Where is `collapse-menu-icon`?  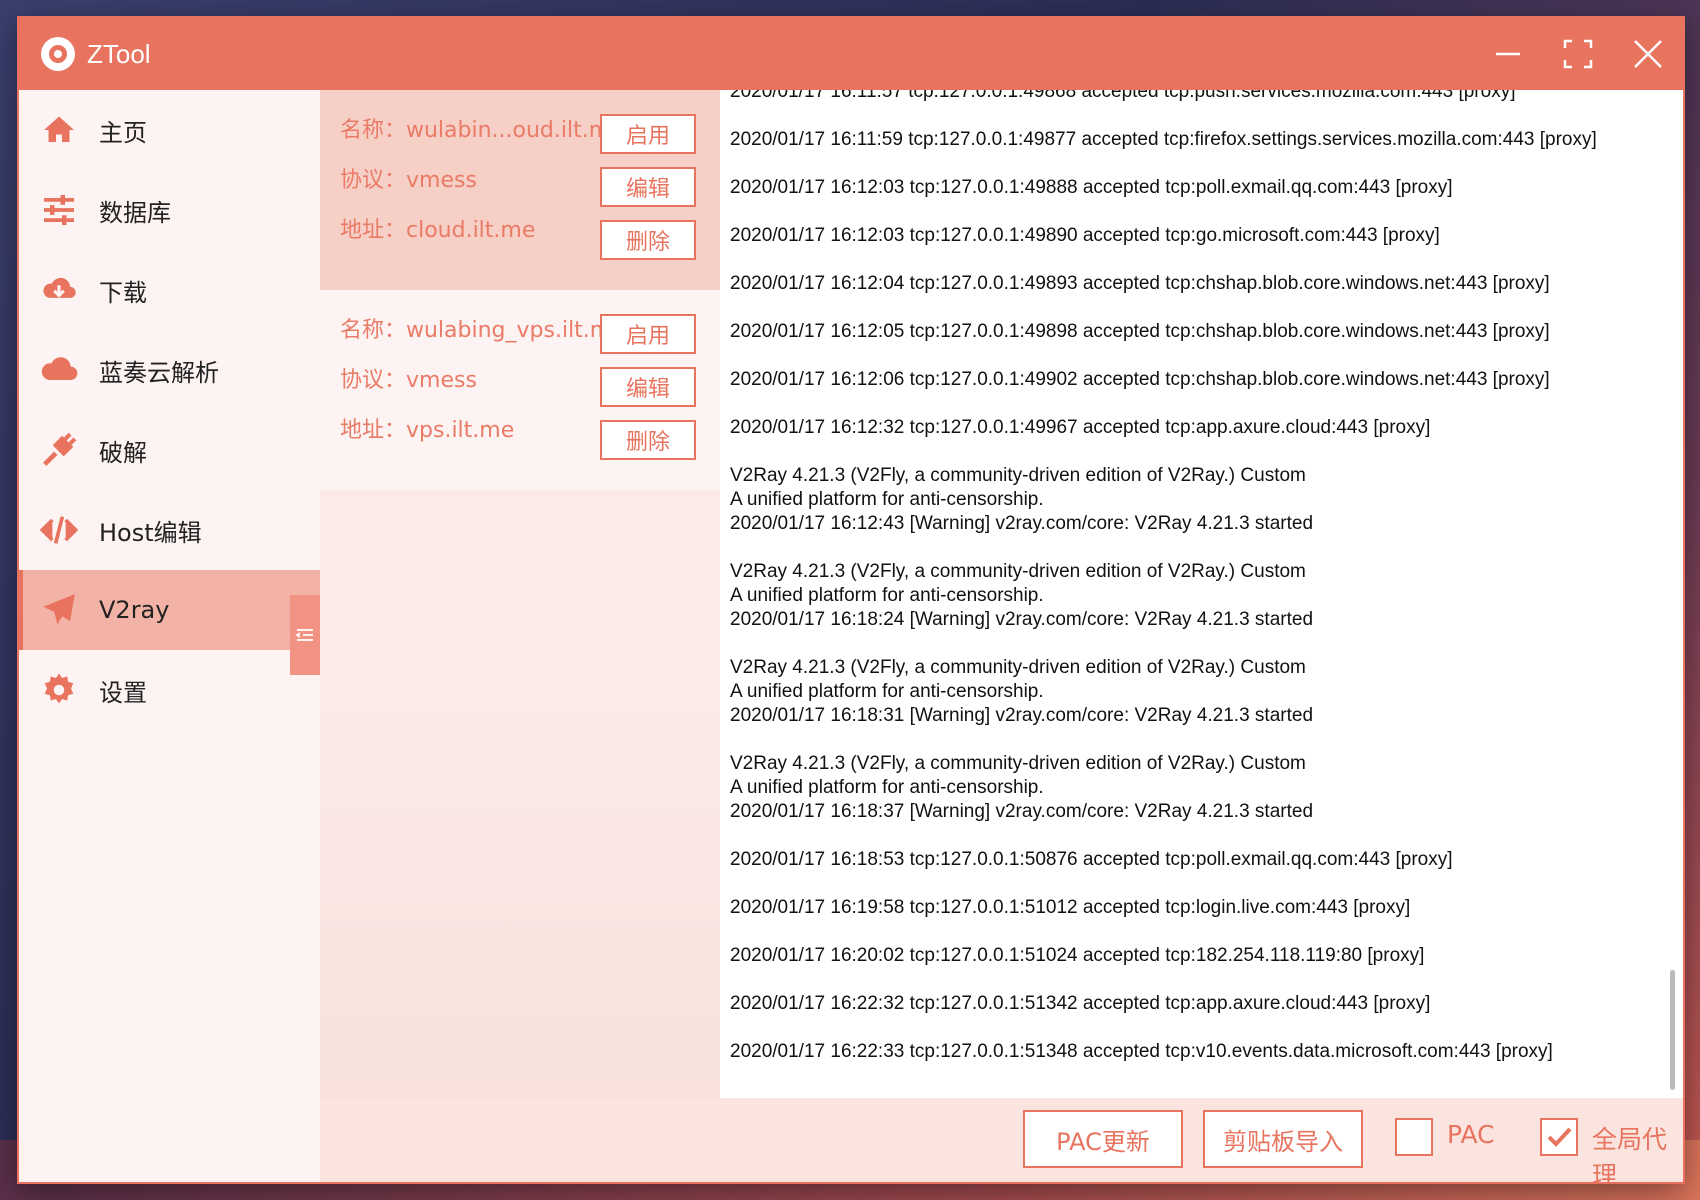
collapse-menu-icon is located at coordinates (304, 635).